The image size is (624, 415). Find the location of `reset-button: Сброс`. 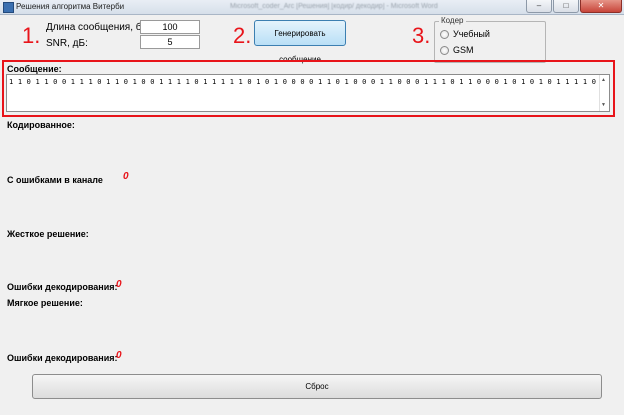

reset-button: Сброс is located at coordinates (317, 386).